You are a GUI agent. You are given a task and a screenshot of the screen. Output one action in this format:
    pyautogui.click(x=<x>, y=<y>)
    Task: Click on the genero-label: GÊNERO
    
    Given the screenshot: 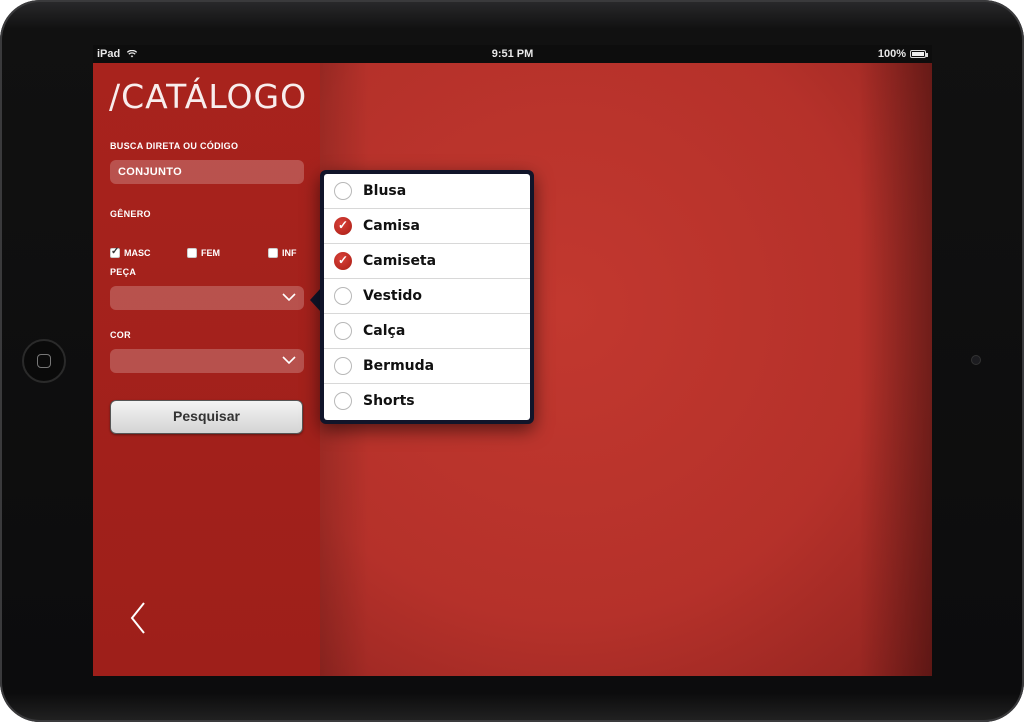 What is the action you would take?
    pyautogui.click(x=130, y=214)
    